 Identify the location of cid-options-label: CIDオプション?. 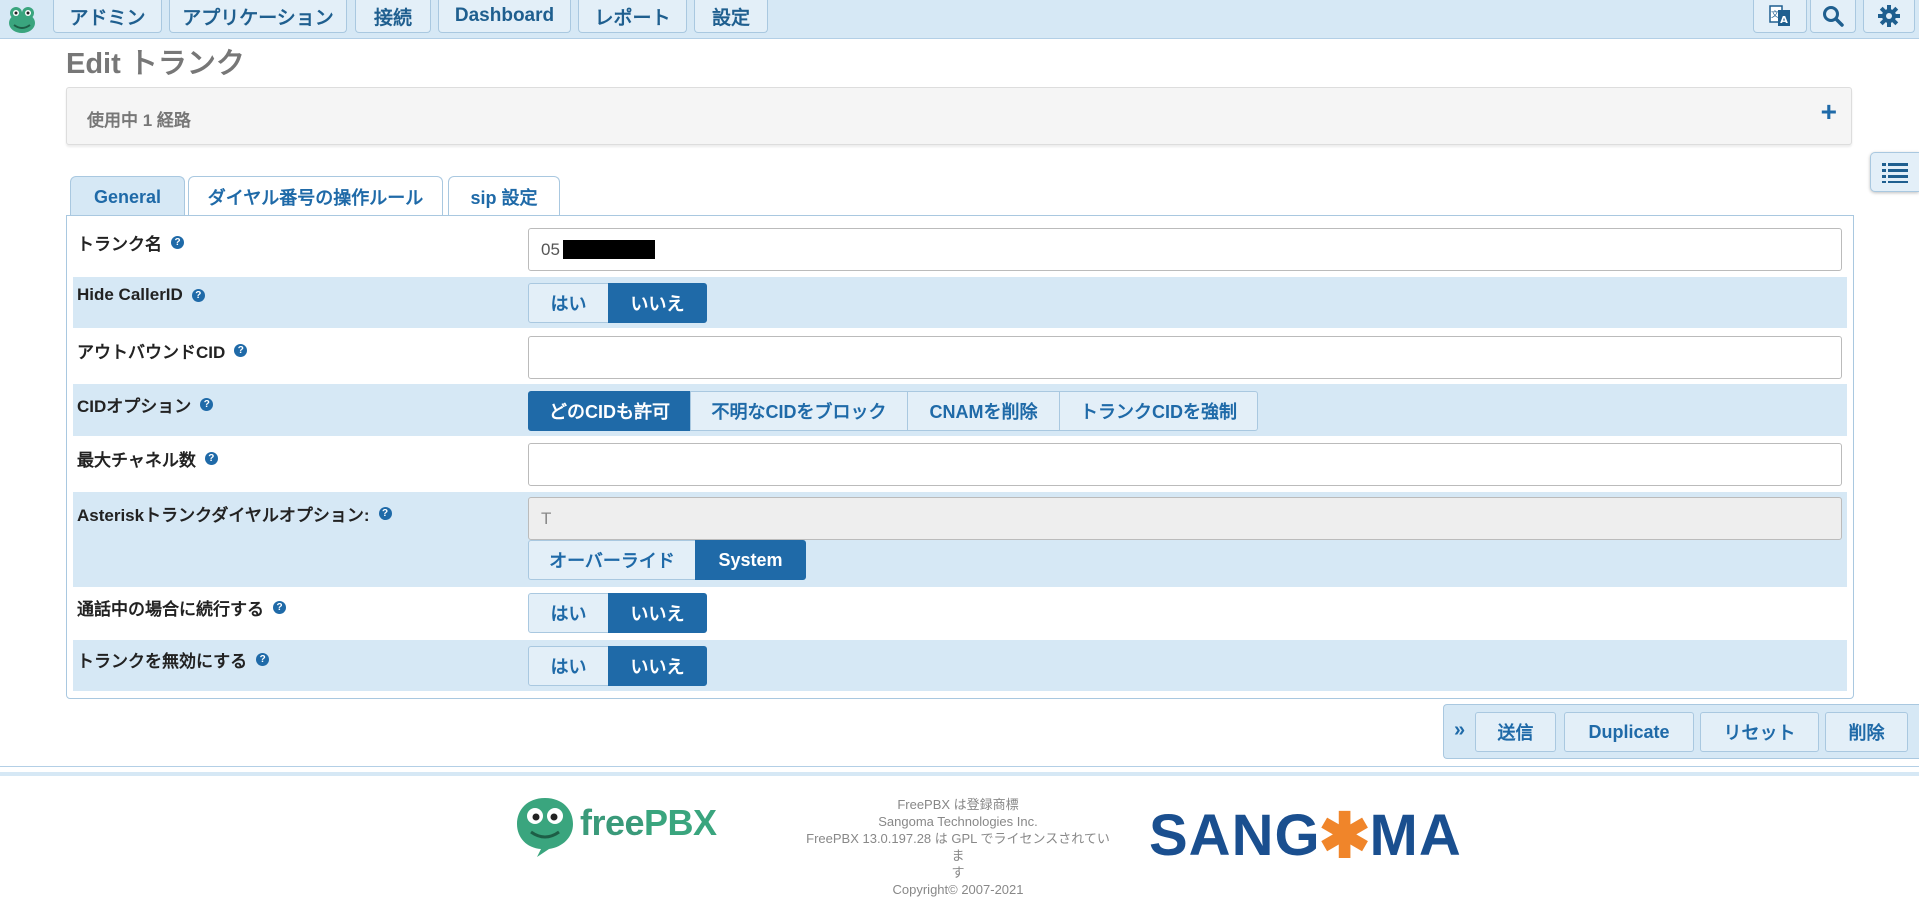
(145, 404).